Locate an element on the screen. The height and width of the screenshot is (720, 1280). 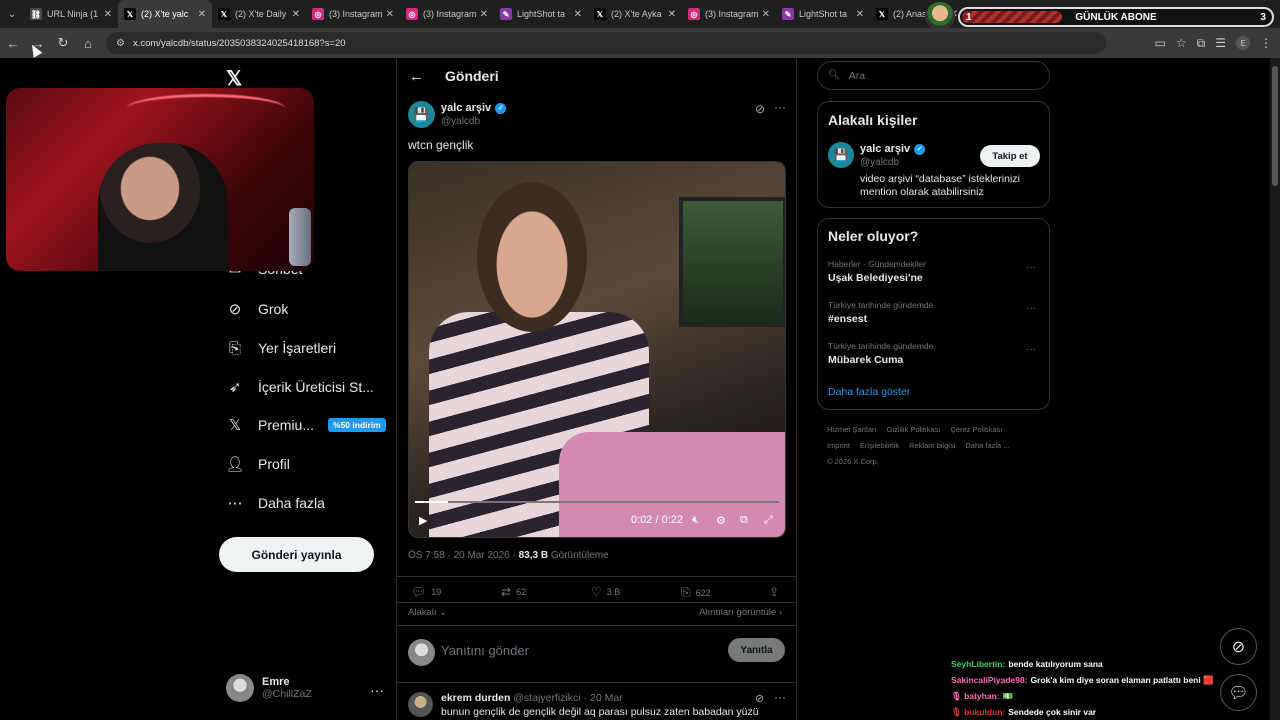
cast-icon: ▭ is located at coordinates (1160, 43).